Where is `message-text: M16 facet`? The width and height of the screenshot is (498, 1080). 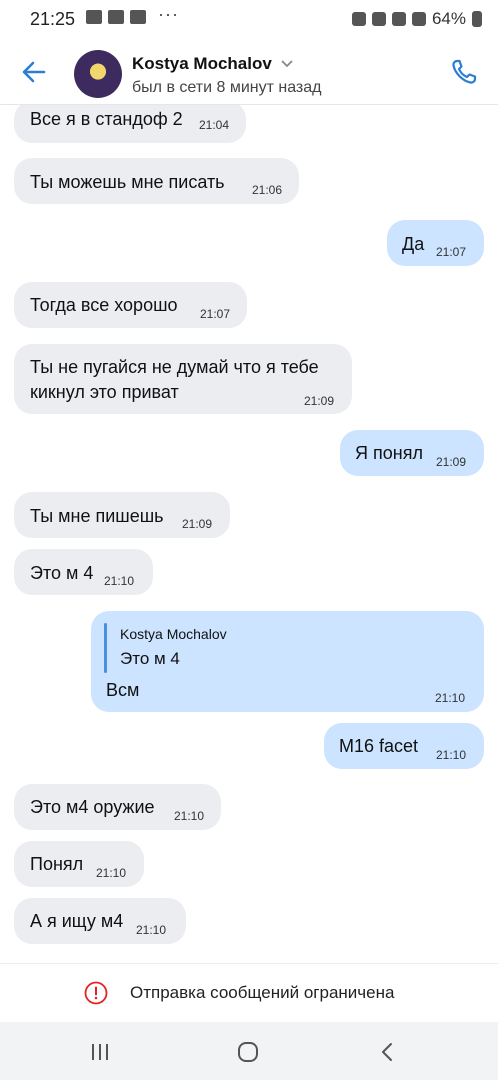 message-text: M16 facet is located at coordinates (379, 746).